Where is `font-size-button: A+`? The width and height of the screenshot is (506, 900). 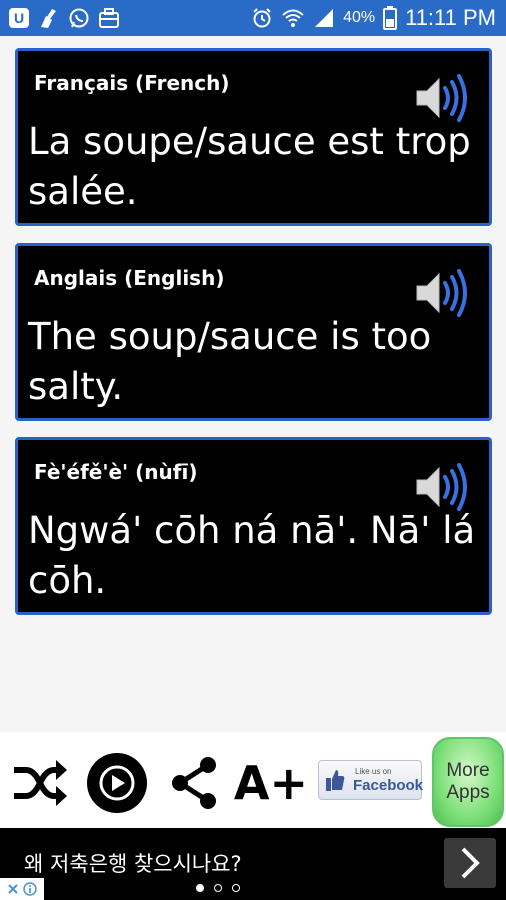 font-size-button: A+ is located at coordinates (271, 783).